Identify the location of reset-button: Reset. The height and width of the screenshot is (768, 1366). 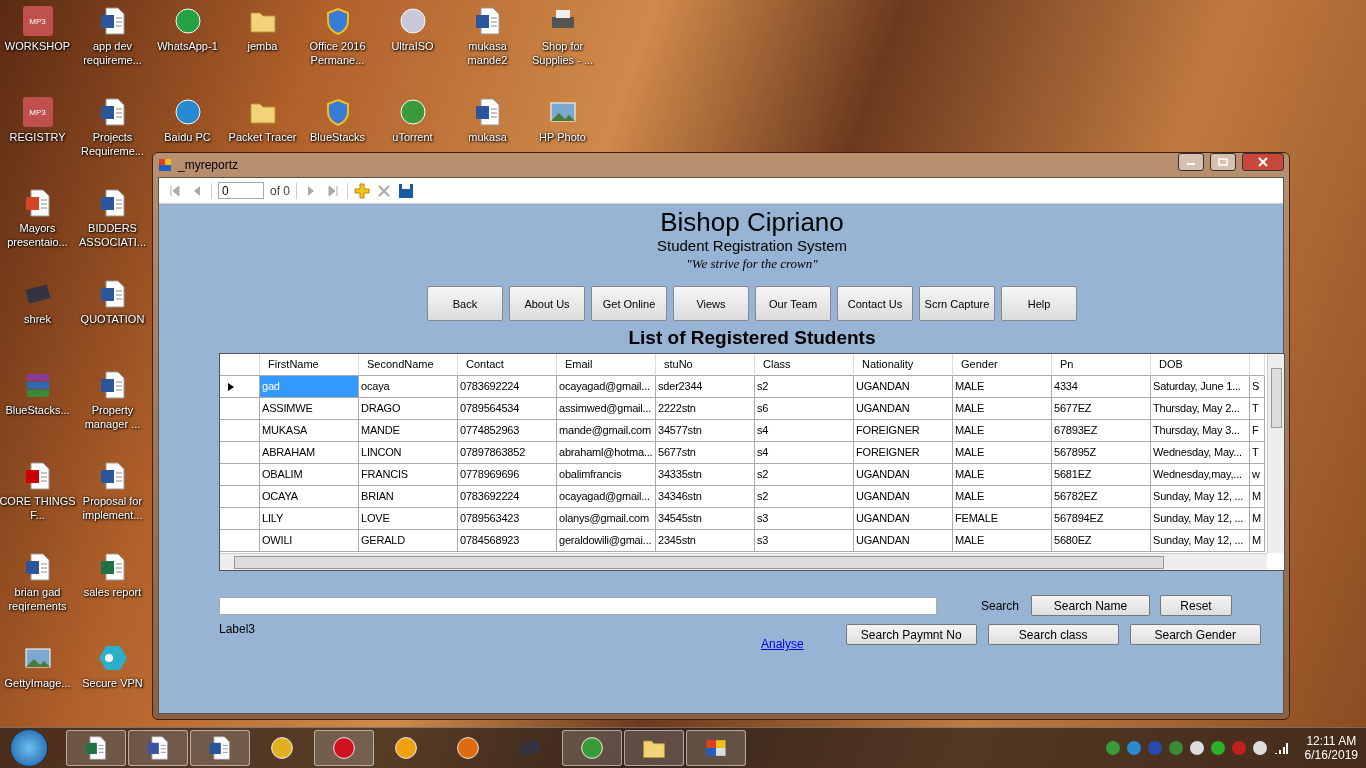
(1196, 605).